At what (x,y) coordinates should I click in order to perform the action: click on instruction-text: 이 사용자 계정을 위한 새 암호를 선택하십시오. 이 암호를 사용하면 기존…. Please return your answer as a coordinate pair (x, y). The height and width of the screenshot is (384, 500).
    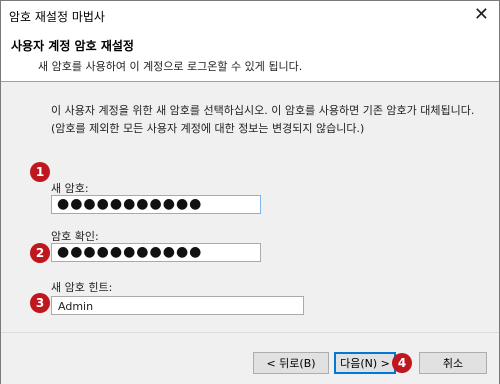
    Looking at the image, I should click on (263, 119).